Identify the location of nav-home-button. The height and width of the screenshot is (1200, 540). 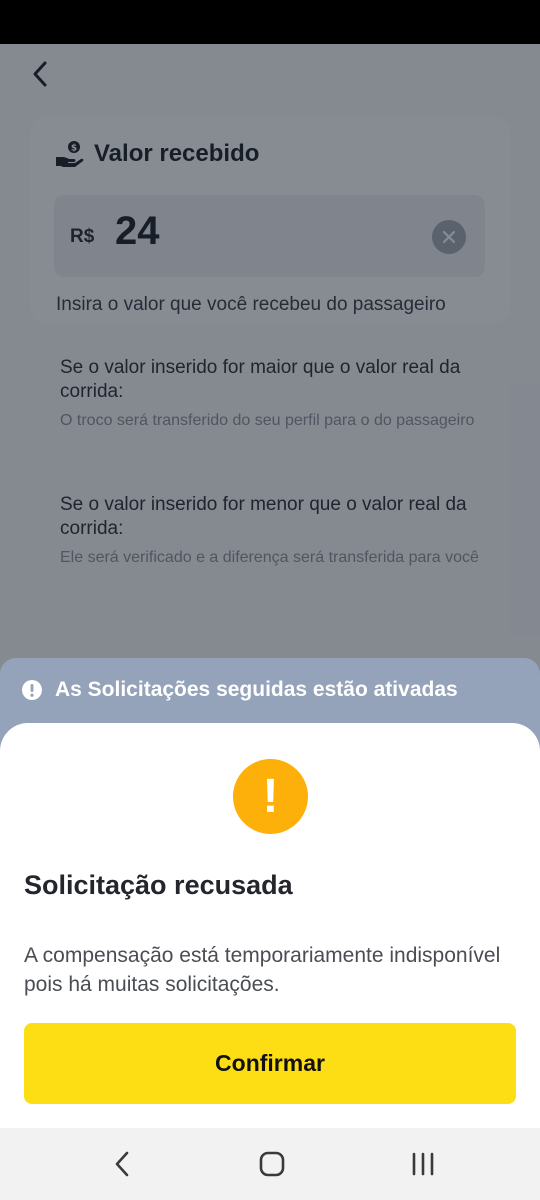
(272, 1164).